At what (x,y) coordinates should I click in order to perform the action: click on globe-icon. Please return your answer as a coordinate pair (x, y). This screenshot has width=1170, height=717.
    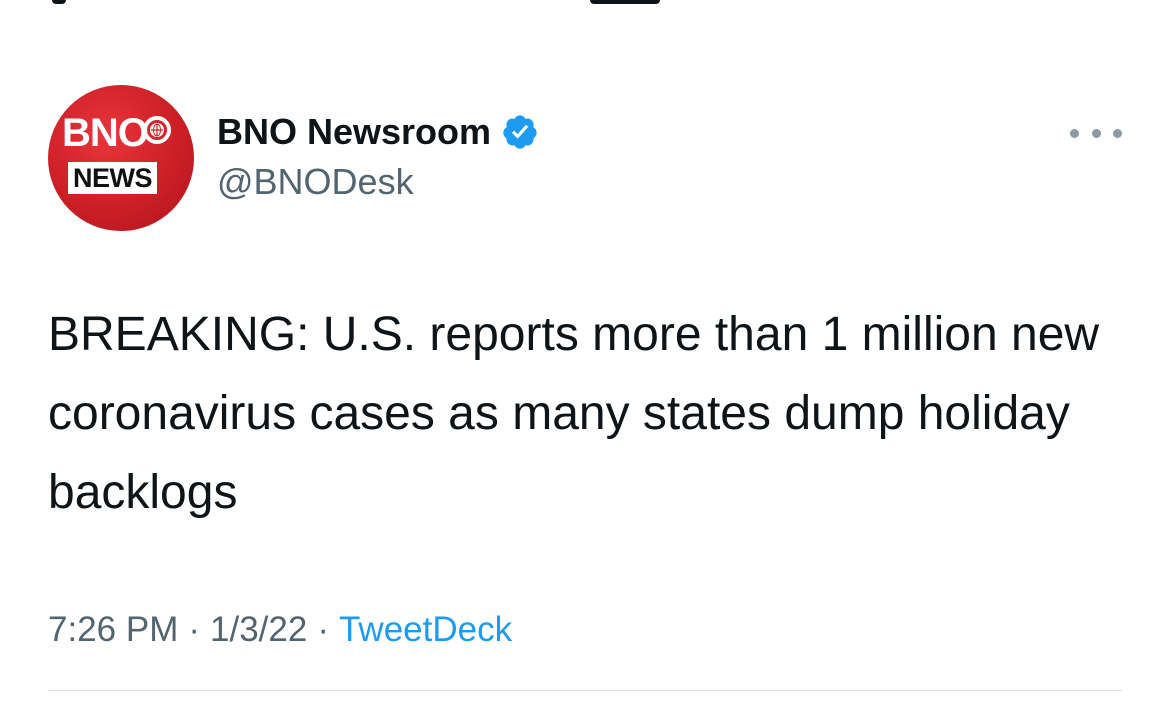
    Looking at the image, I should click on (157, 130).